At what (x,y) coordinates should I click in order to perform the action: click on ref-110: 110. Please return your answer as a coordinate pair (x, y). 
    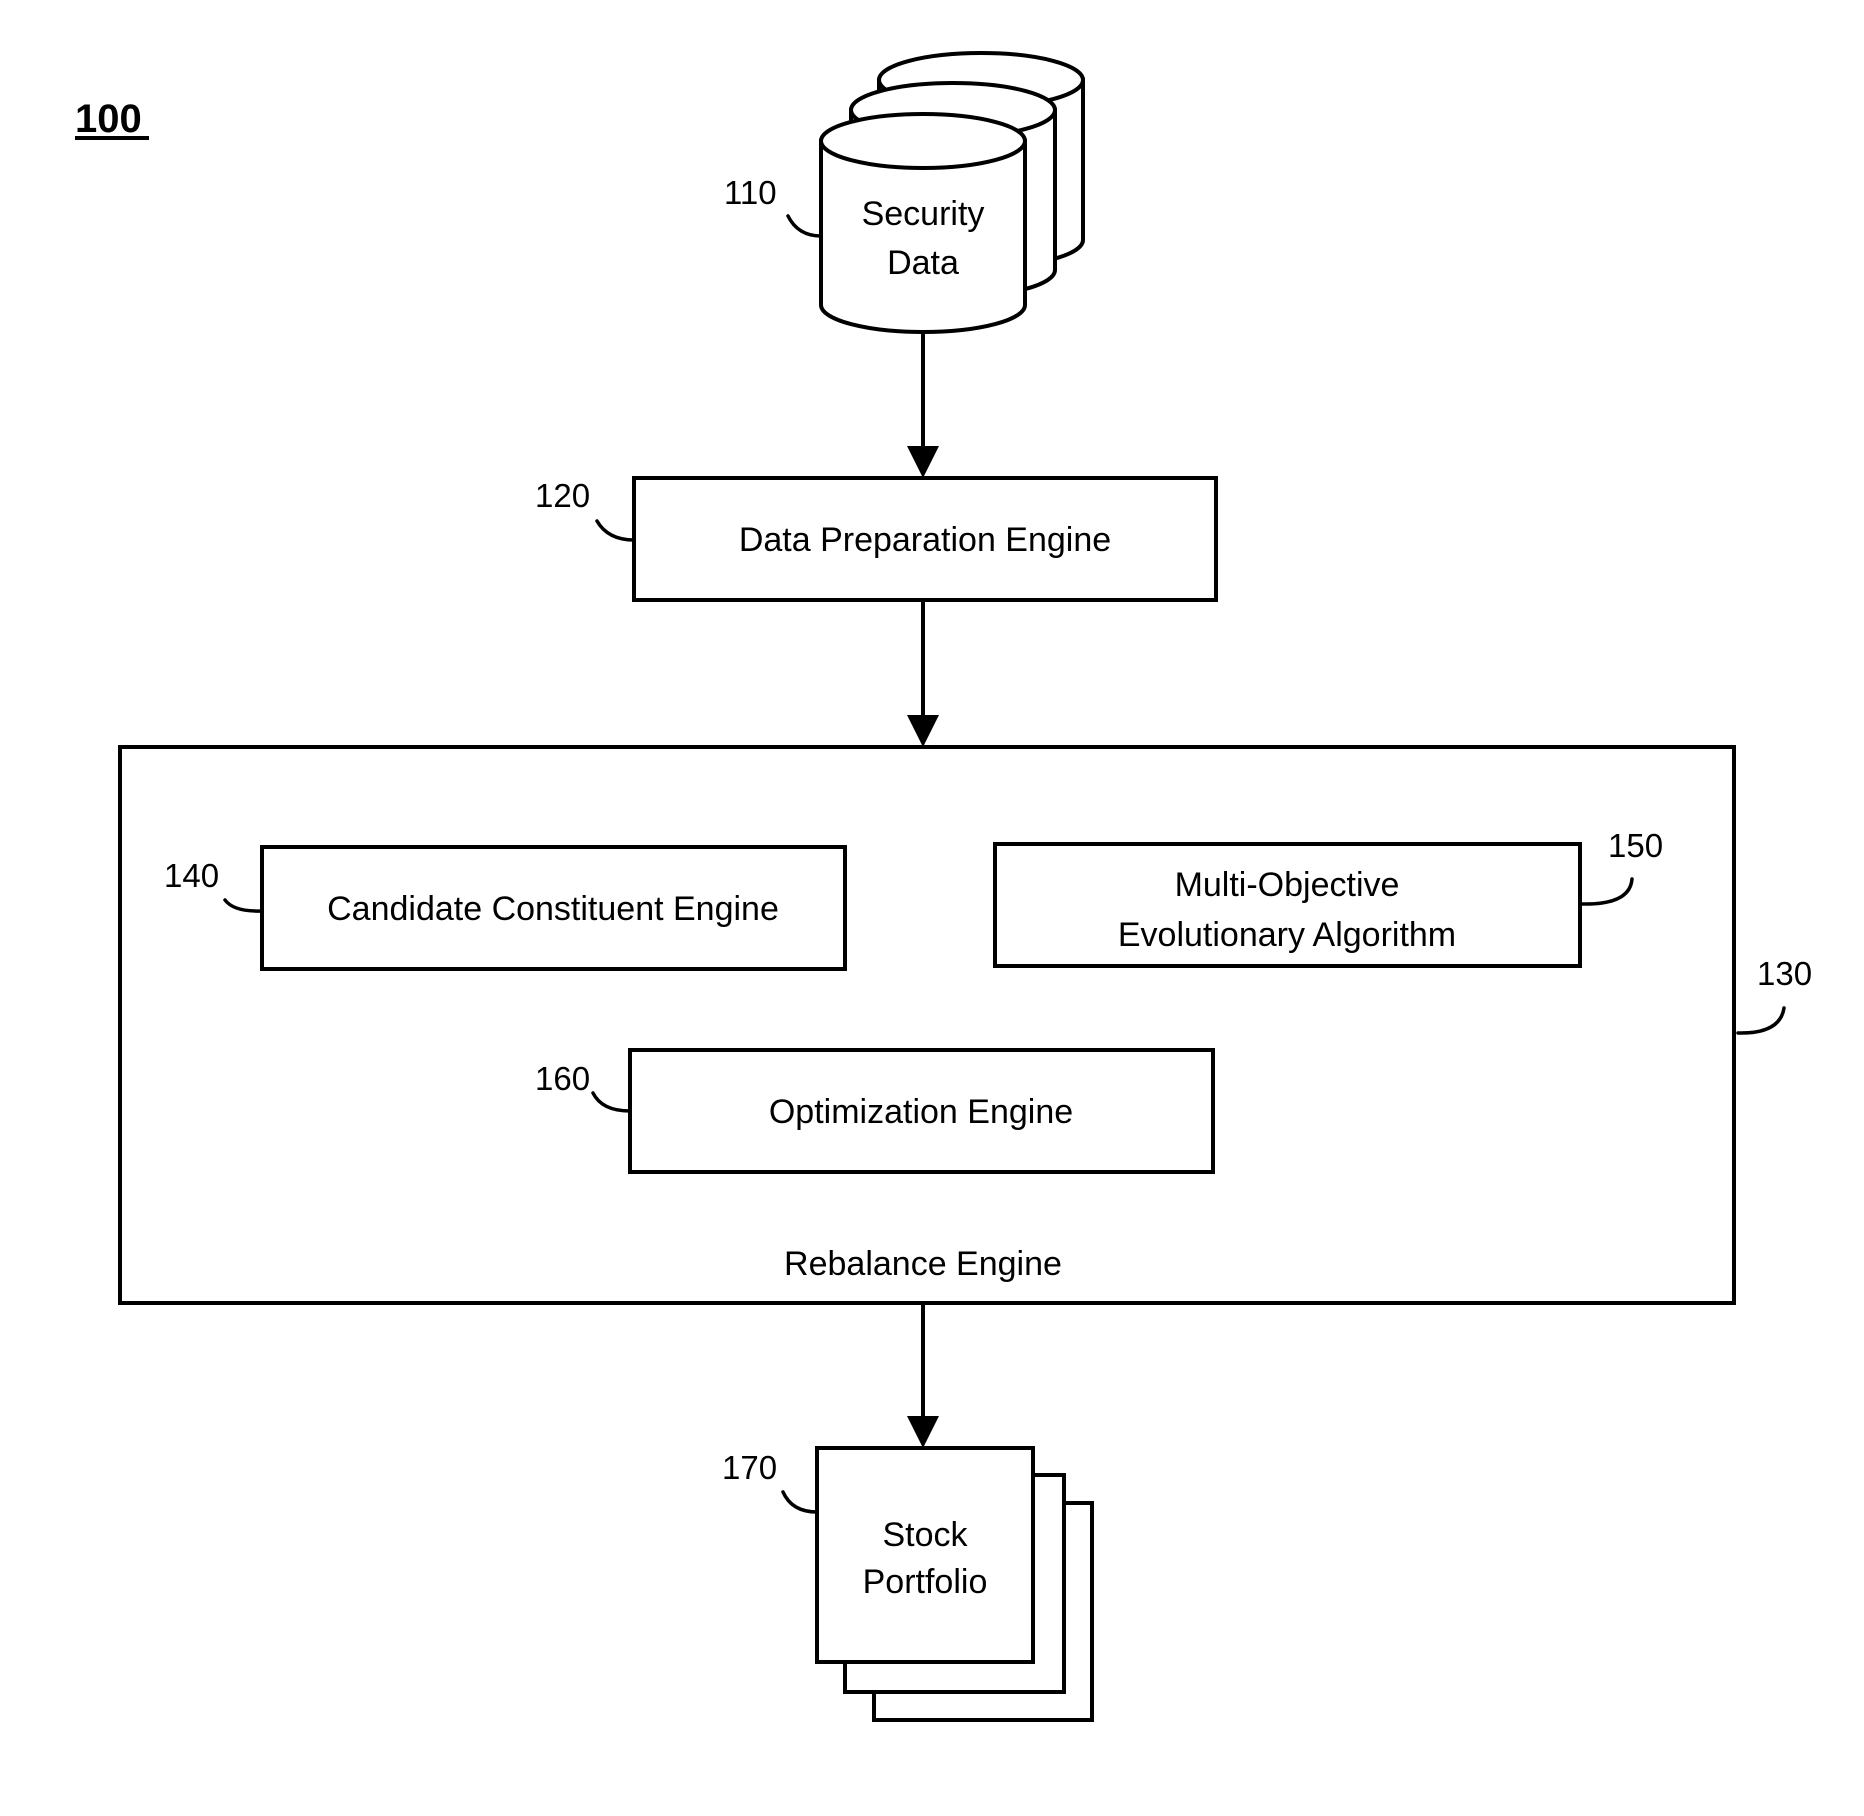
    Looking at the image, I should click on (750, 192).